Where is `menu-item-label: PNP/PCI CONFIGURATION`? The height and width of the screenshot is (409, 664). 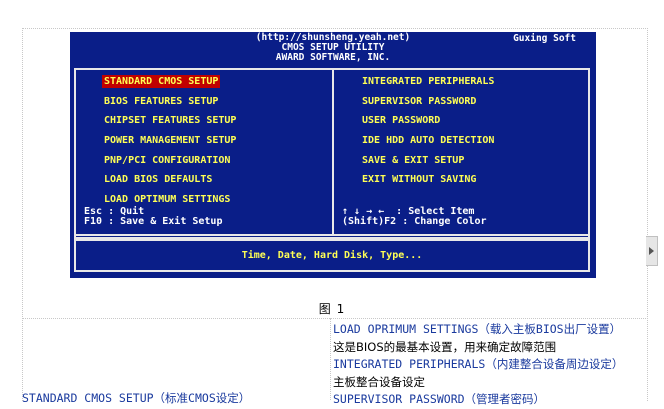 menu-item-label: PNP/PCI CONFIGURATION is located at coordinates (167, 160).